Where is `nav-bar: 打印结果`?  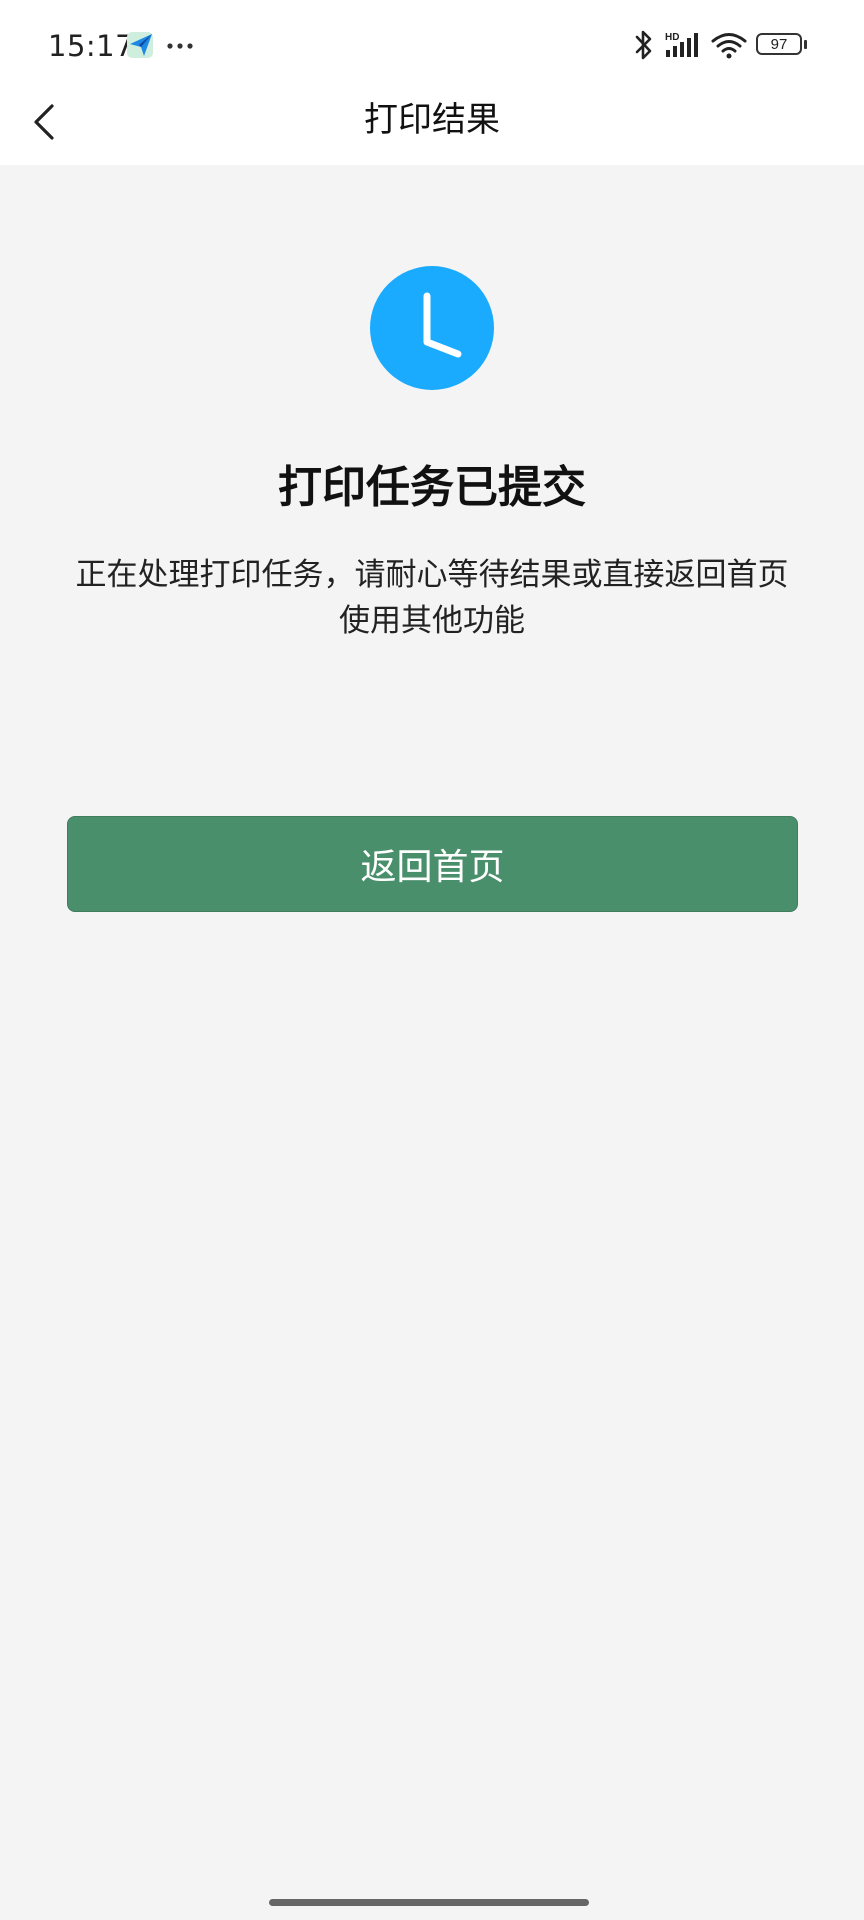 nav-bar: 打印结果 is located at coordinates (432, 128).